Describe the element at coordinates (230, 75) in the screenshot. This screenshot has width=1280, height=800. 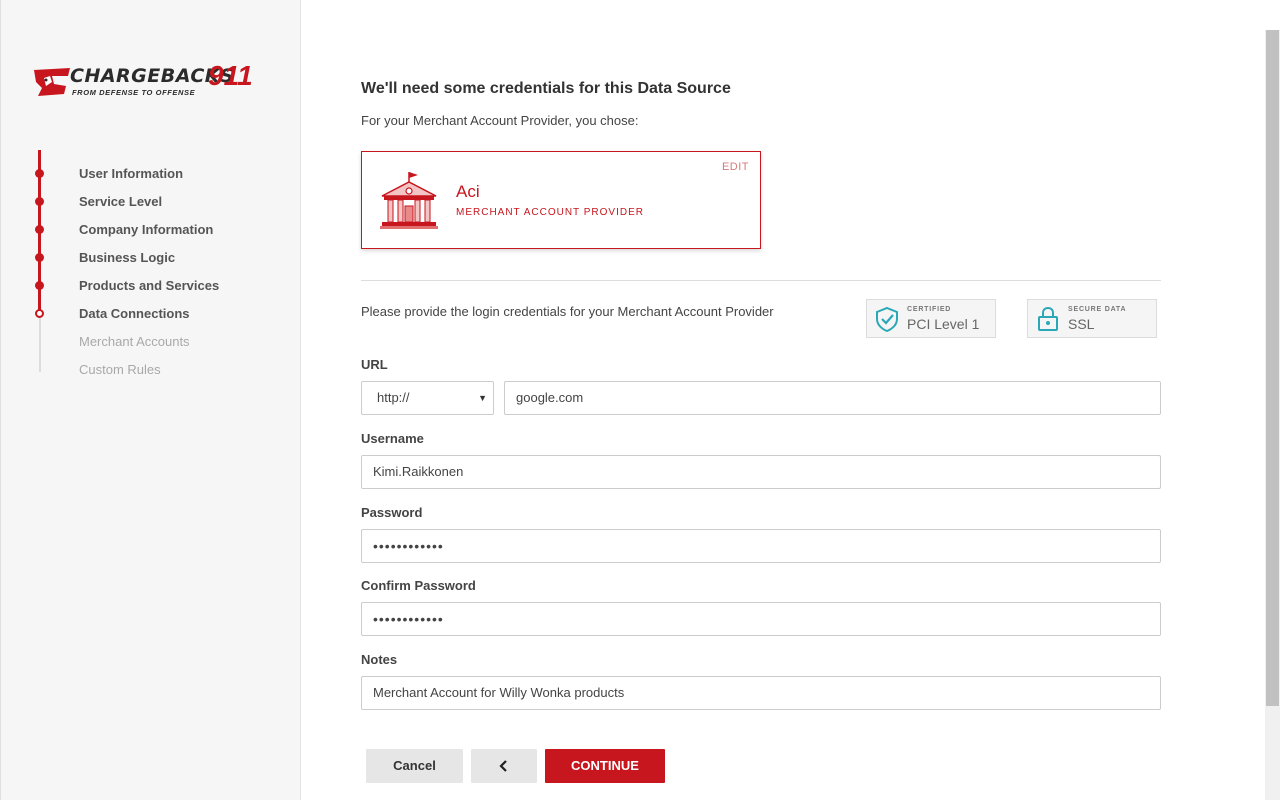
I see `logo-number: 911` at that location.